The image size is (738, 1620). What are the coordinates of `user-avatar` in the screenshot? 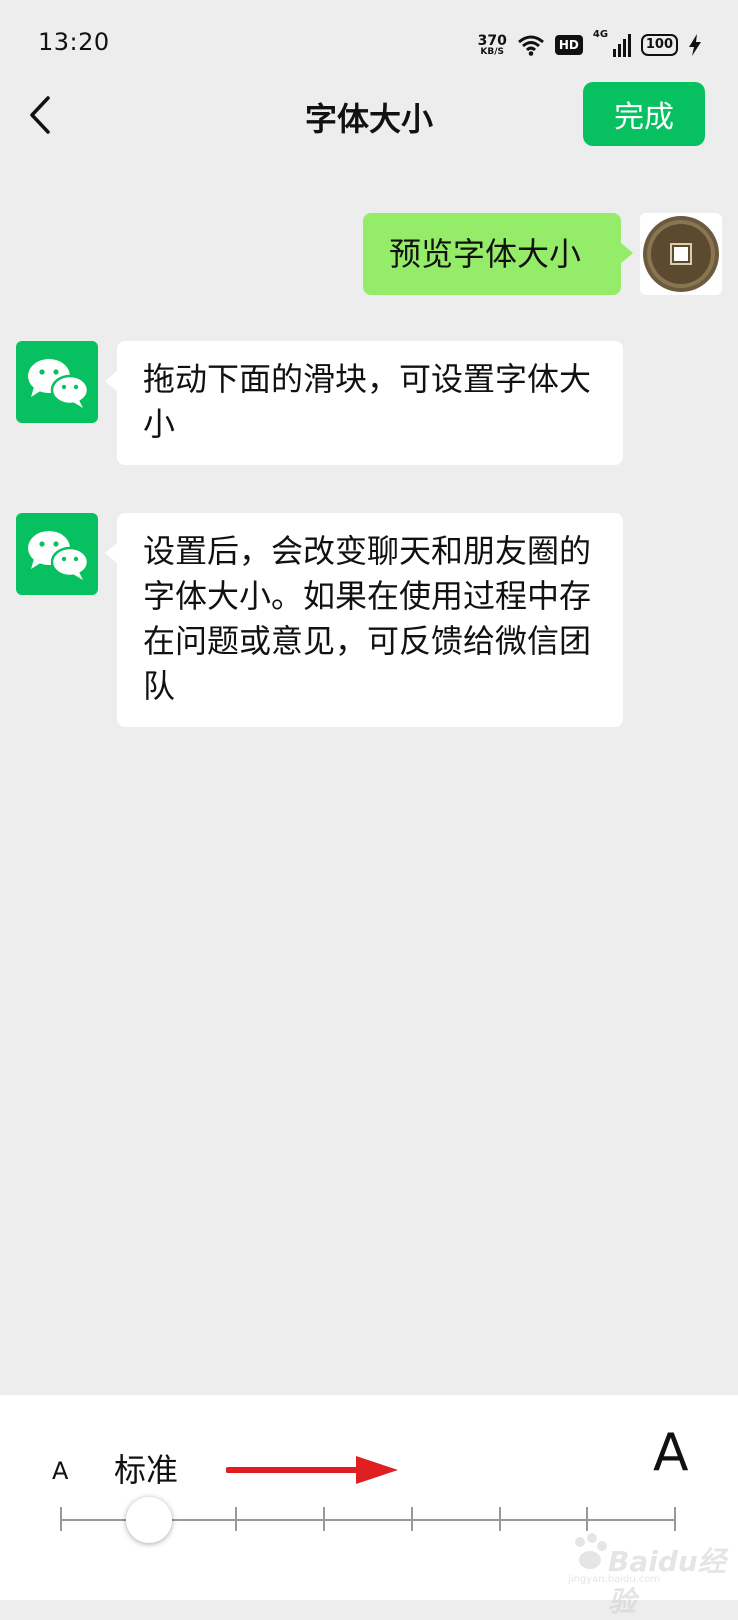 It's located at (681, 254).